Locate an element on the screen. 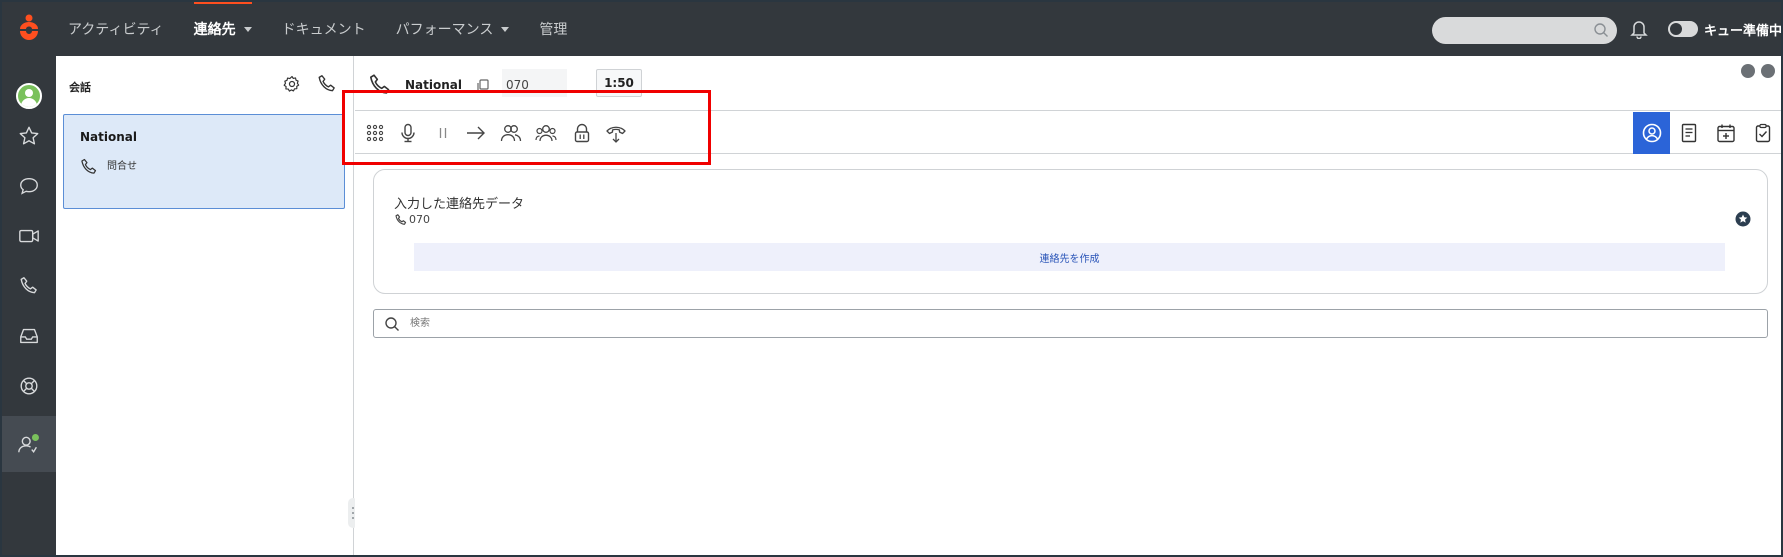 This screenshot has width=1783, height=557. nav-documents: ドキュメント is located at coordinates (324, 29).